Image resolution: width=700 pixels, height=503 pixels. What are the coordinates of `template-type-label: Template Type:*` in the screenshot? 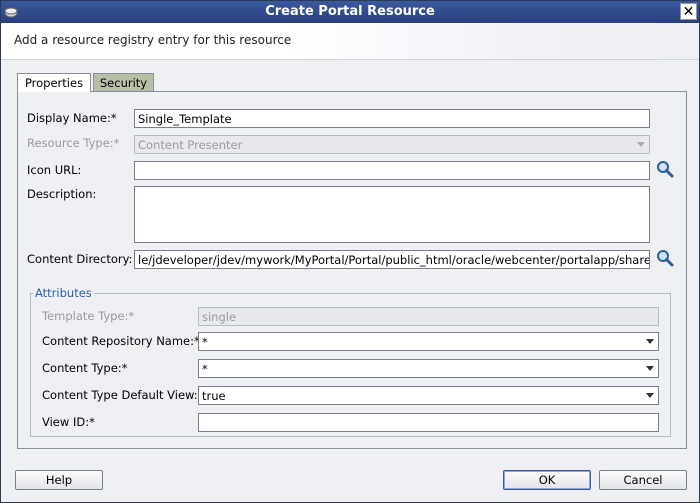 It's located at (88, 316).